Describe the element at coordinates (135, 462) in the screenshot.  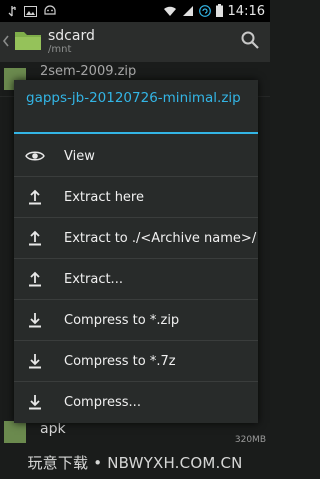
I see `watermark: 玩意下载 • NBWYXH.COM.CN` at that location.